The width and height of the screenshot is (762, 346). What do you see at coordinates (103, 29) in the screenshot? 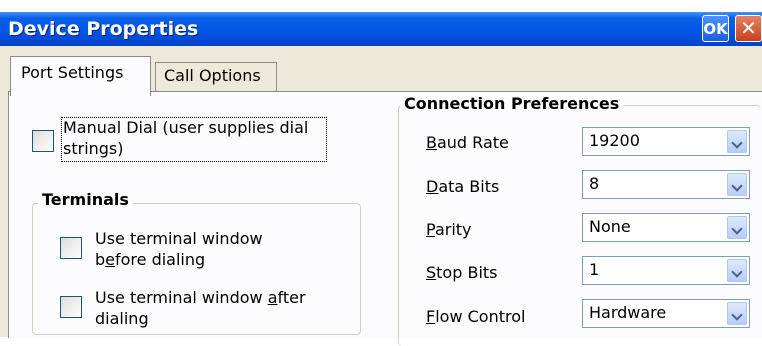
I see `window-title: Device Properties` at bounding box center [103, 29].